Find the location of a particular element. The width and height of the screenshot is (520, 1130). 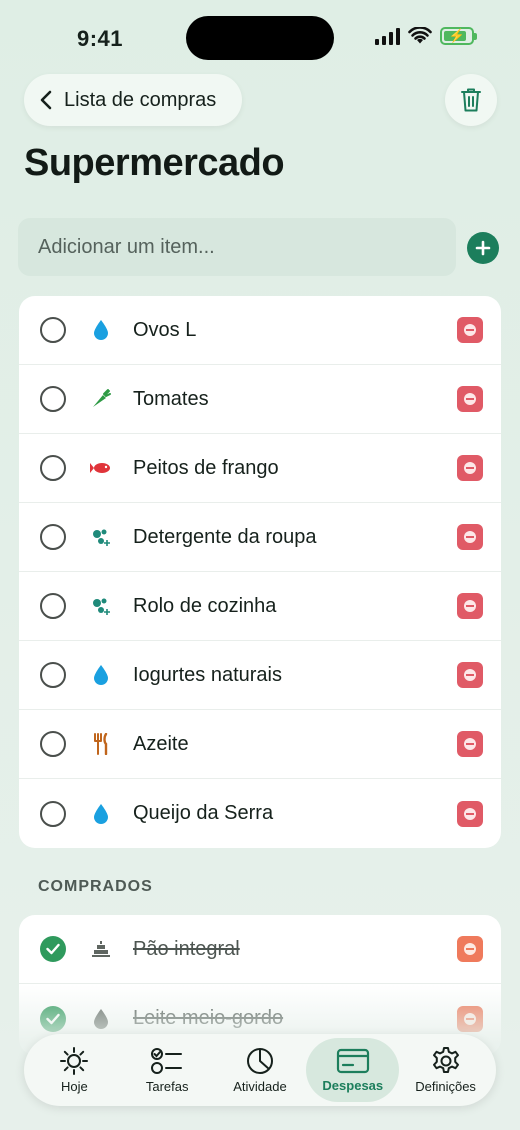

plus-icon is located at coordinates (483, 248).